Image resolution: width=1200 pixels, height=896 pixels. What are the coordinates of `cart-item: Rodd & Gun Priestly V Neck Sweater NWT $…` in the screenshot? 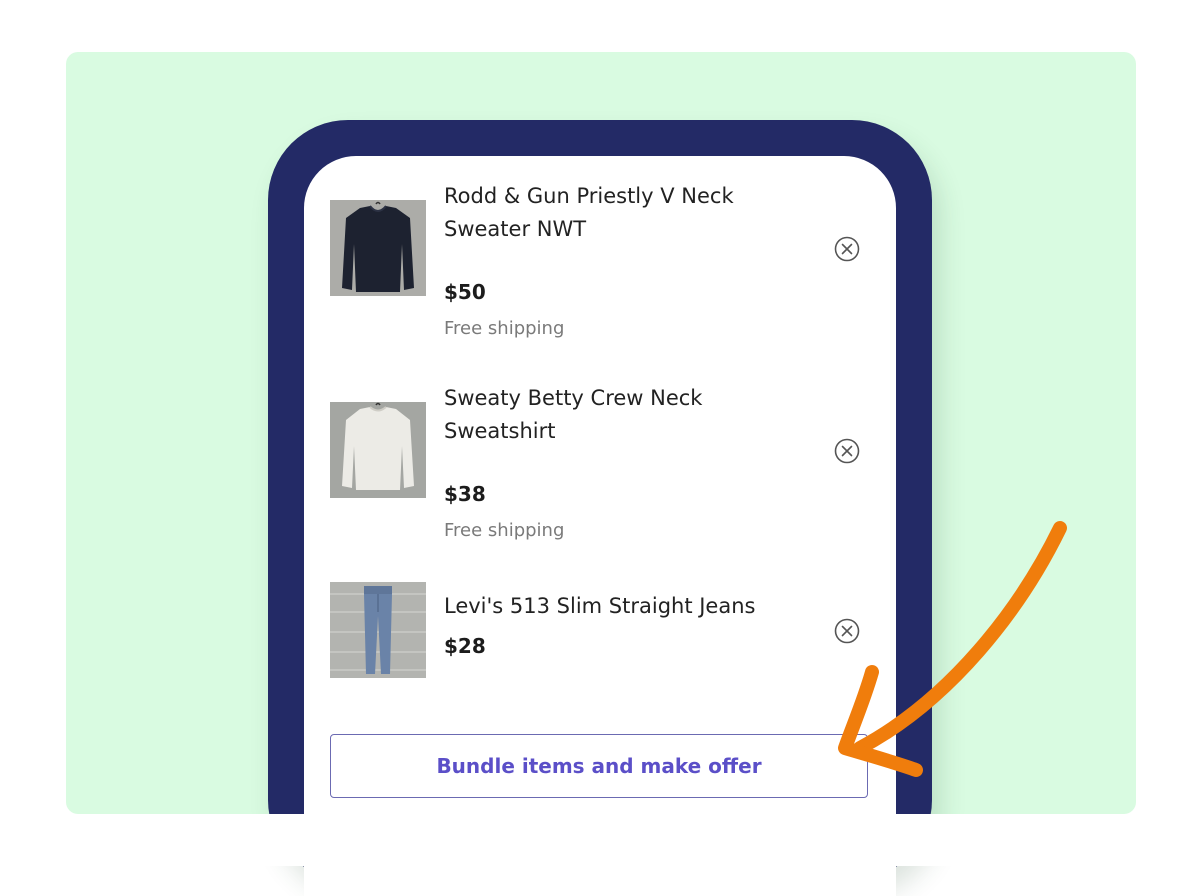 It's located at (600, 259).